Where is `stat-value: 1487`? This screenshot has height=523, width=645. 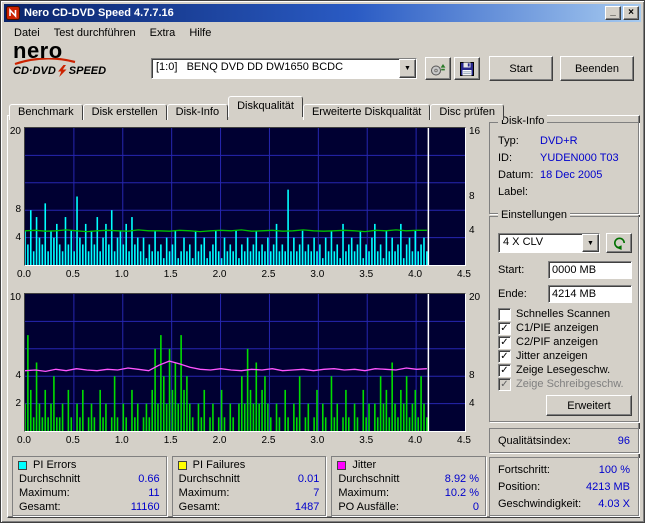
stat-value: 1487 is located at coordinates (307, 507).